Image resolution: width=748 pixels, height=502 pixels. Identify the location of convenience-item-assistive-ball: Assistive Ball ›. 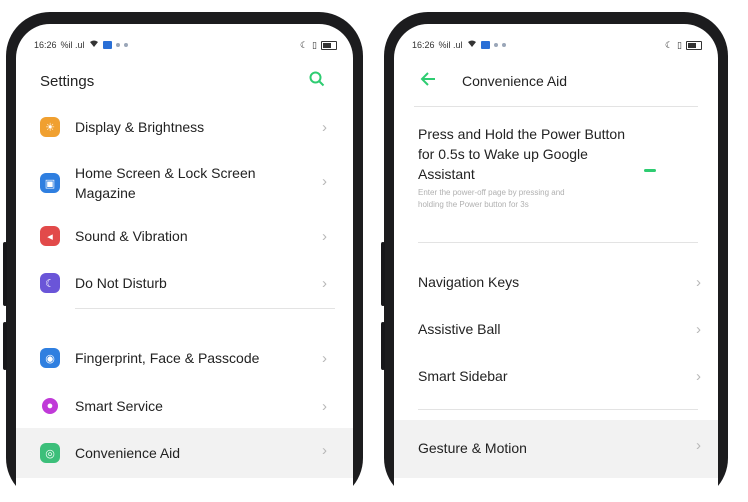
(556, 329).